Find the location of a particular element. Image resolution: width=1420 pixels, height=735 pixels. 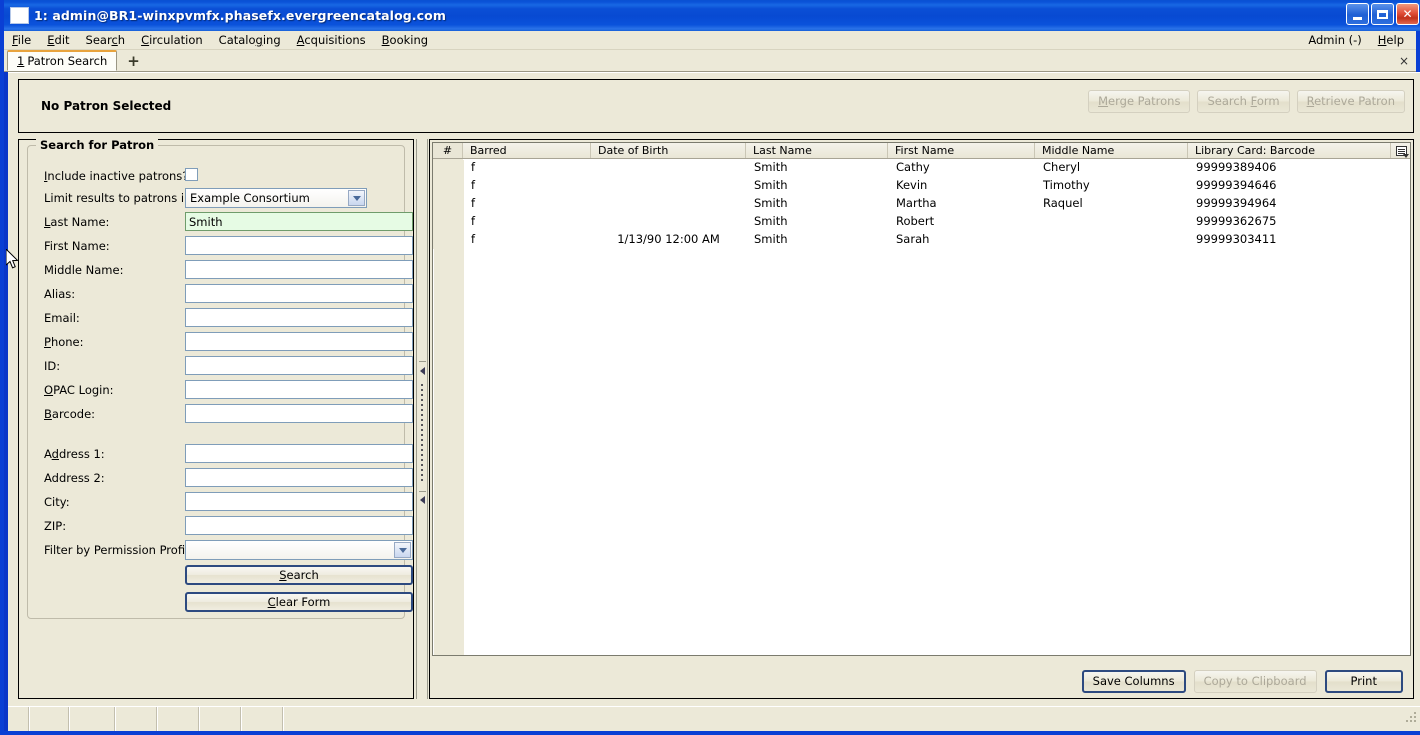

table-row: 3fSmithMarthaRaquel99999394964 is located at coordinates (921, 204).